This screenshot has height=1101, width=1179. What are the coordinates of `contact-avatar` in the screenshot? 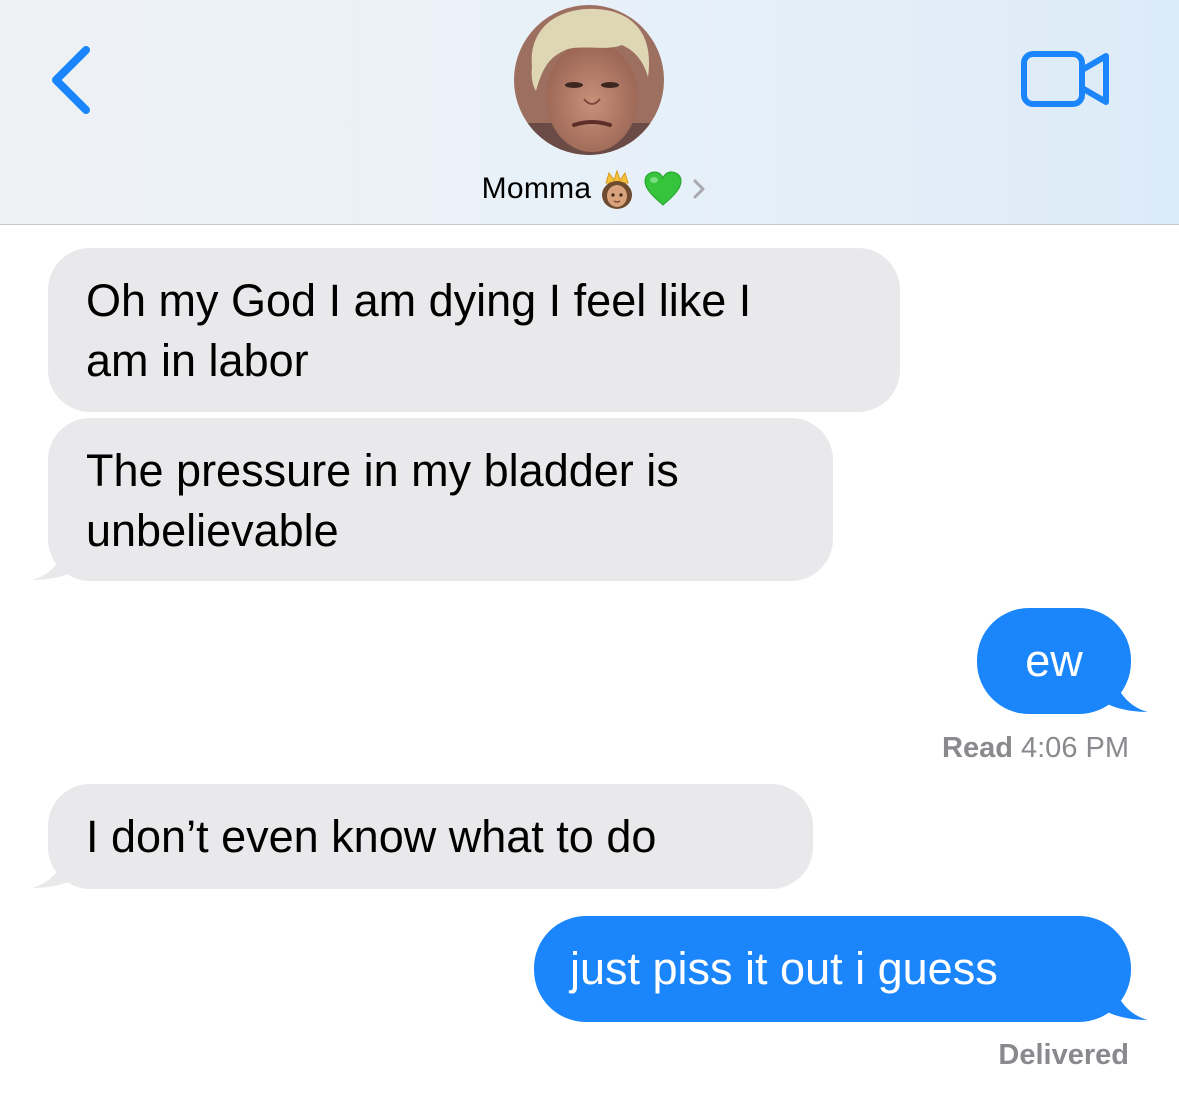 It's located at (589, 80).